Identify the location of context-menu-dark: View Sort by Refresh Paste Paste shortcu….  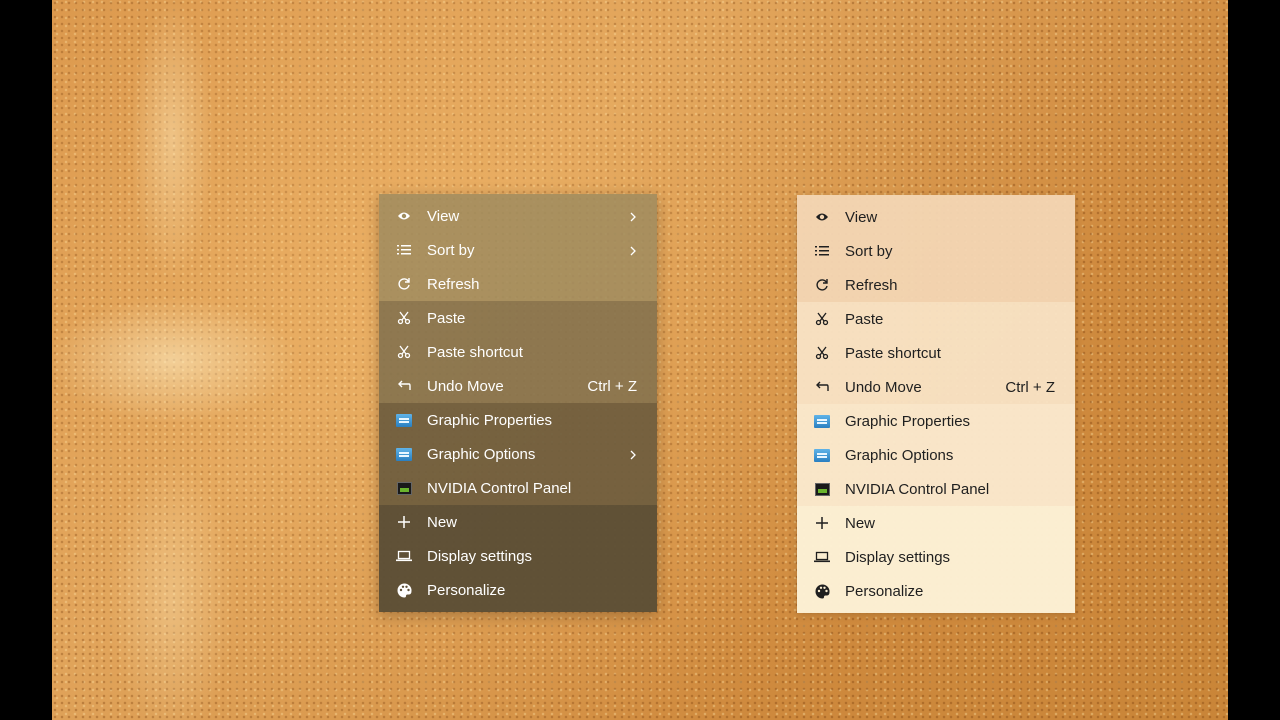
(518, 403).